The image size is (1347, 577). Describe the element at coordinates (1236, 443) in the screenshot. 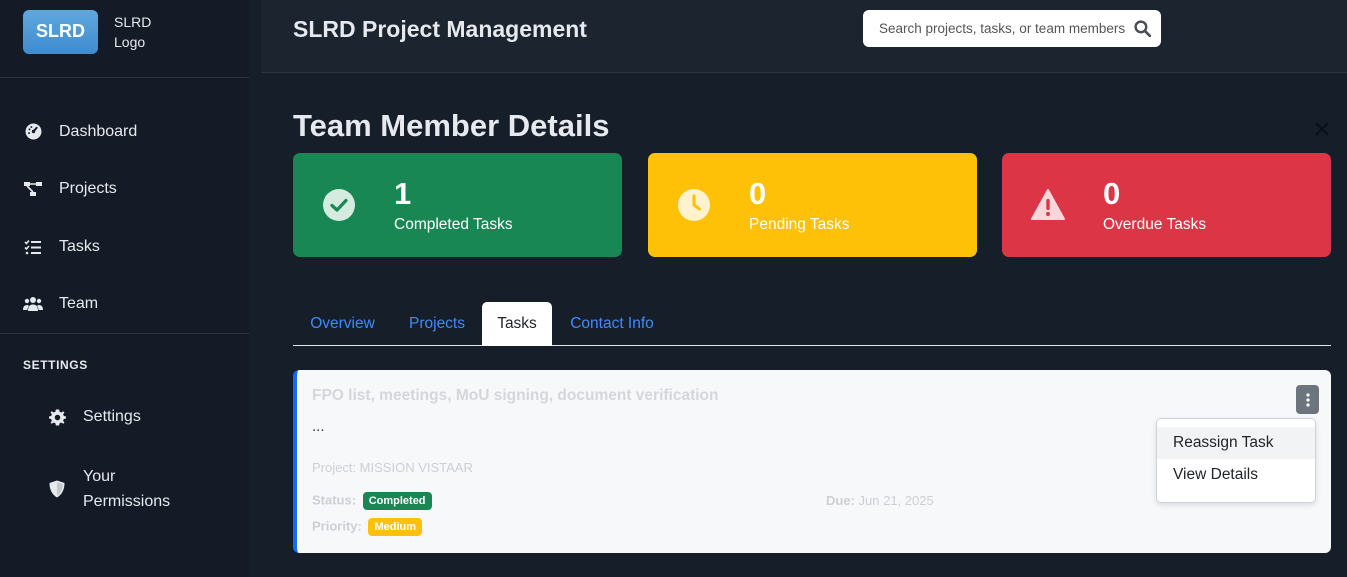

I see `menu-item-reassign-task: Reassign Task` at that location.